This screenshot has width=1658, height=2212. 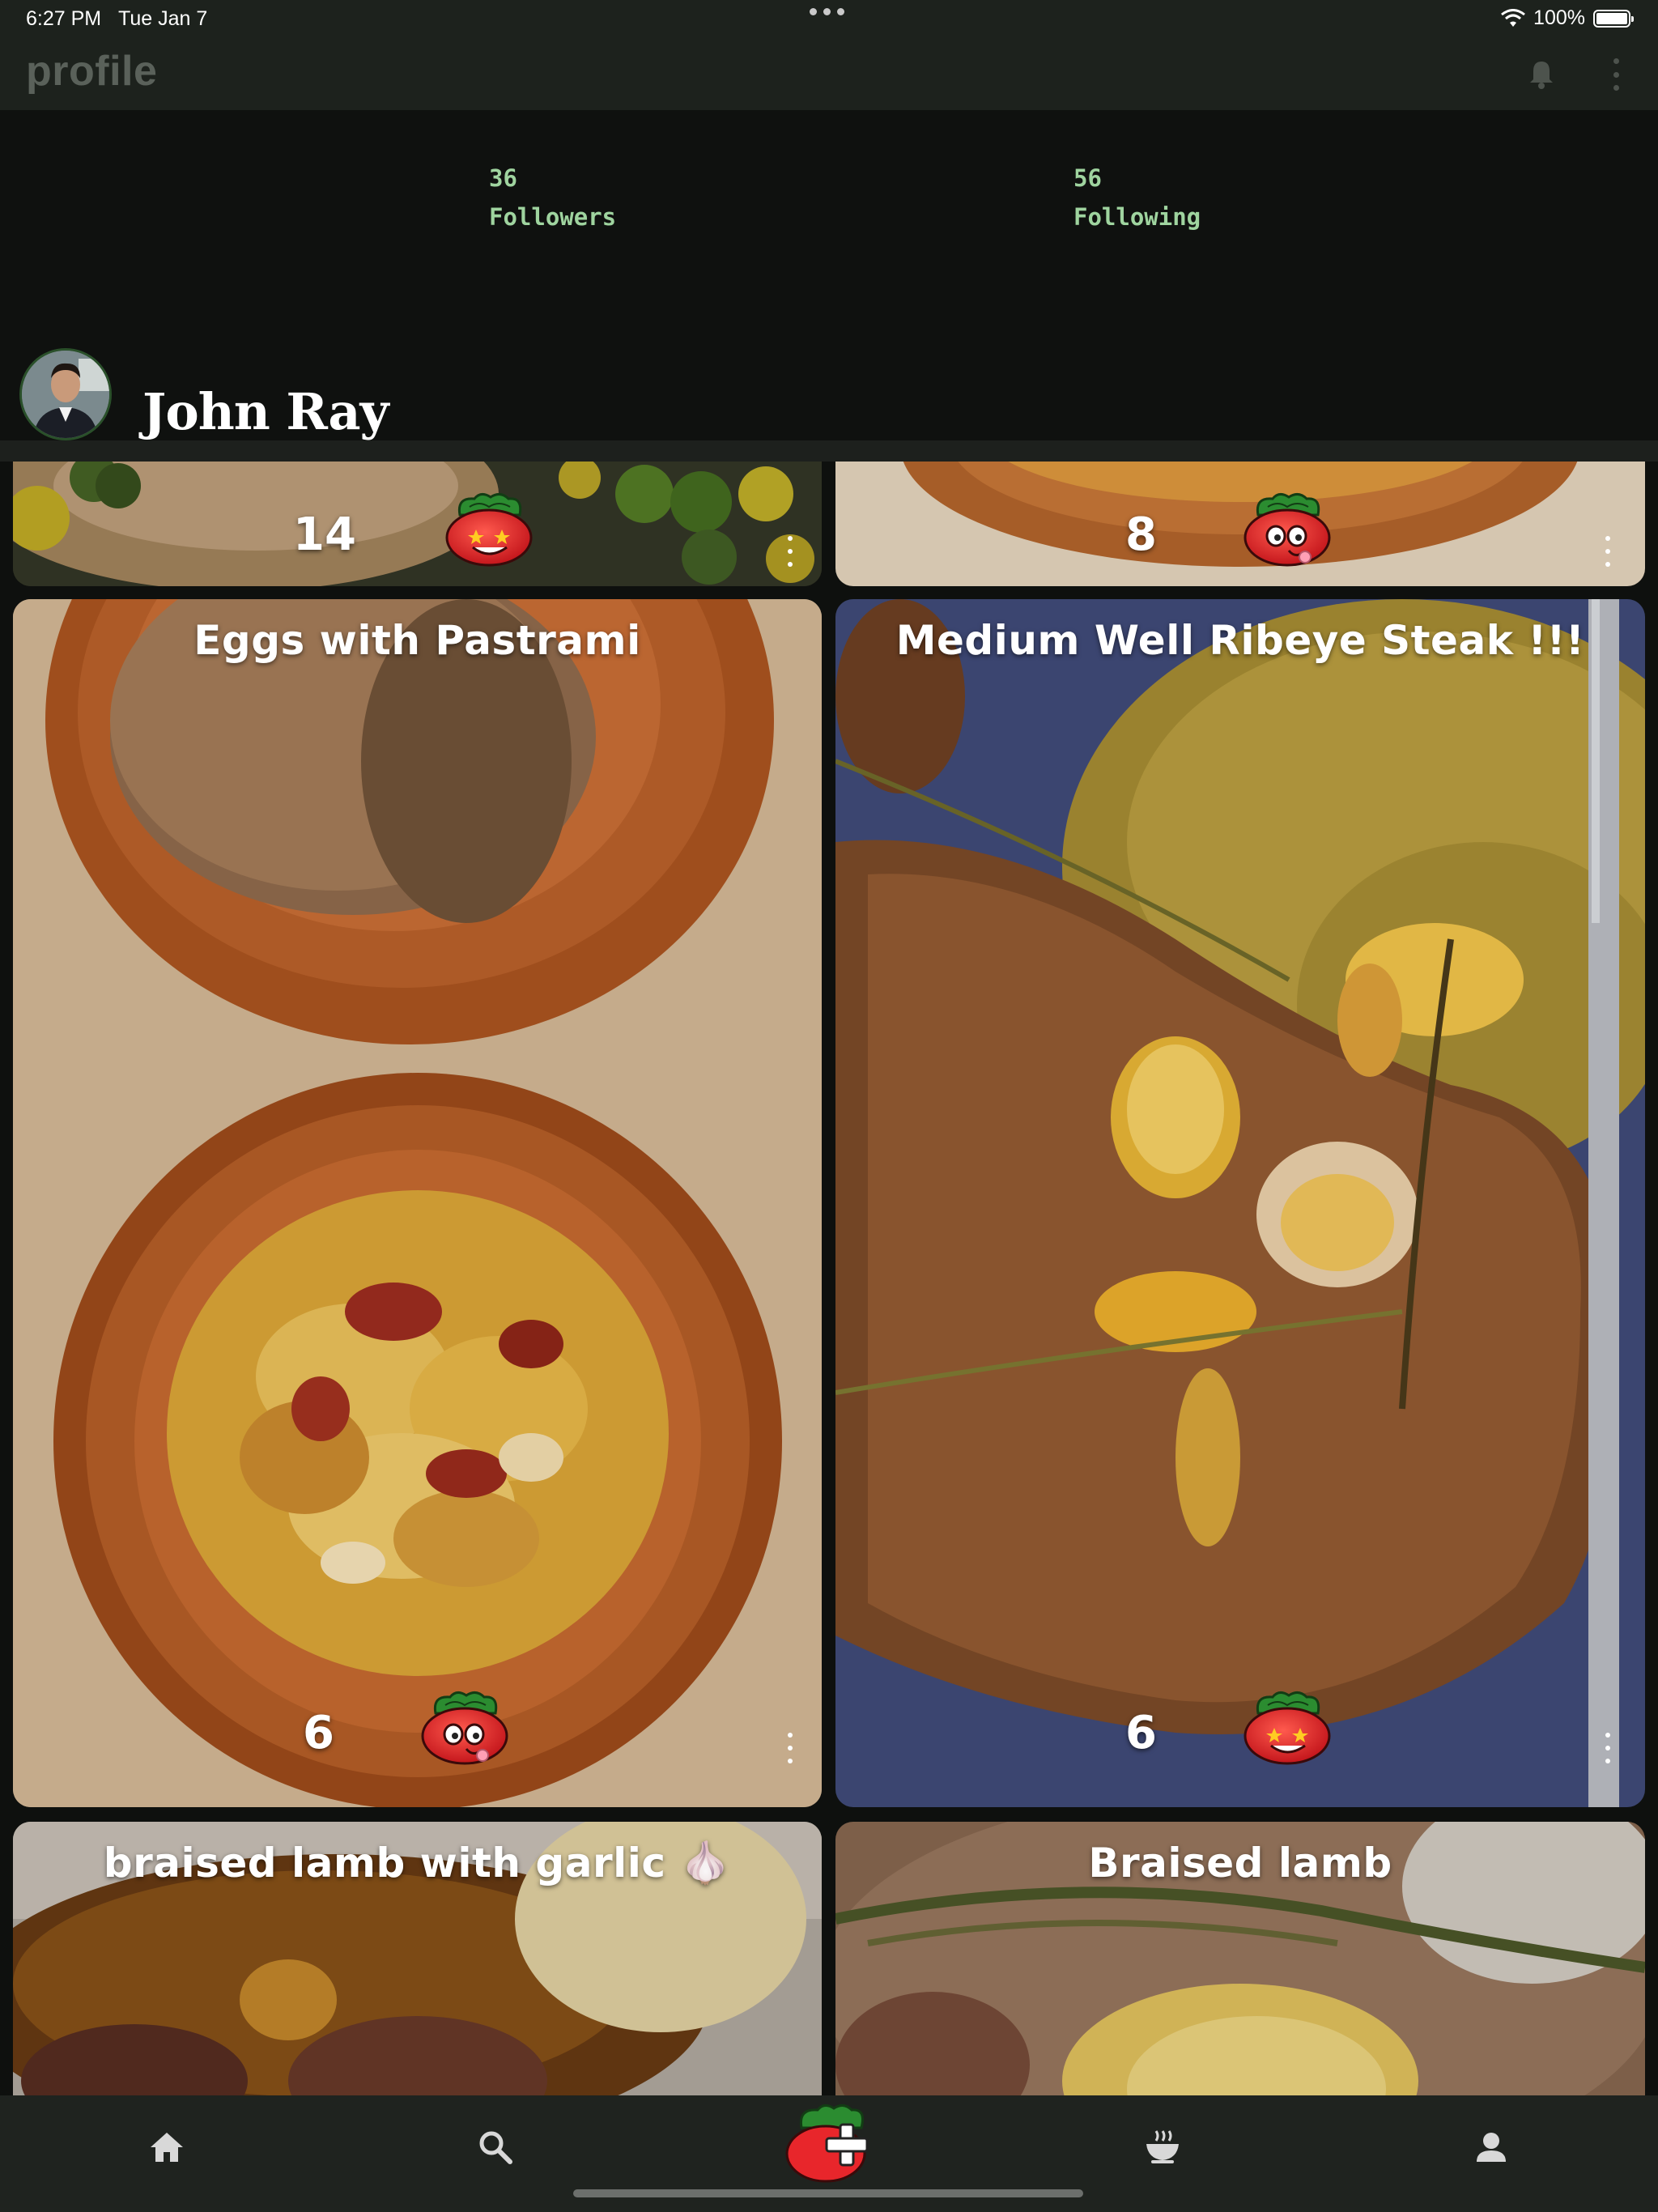 What do you see at coordinates (163, 19) in the screenshot?
I see `status-date: Tue Jan 7` at bounding box center [163, 19].